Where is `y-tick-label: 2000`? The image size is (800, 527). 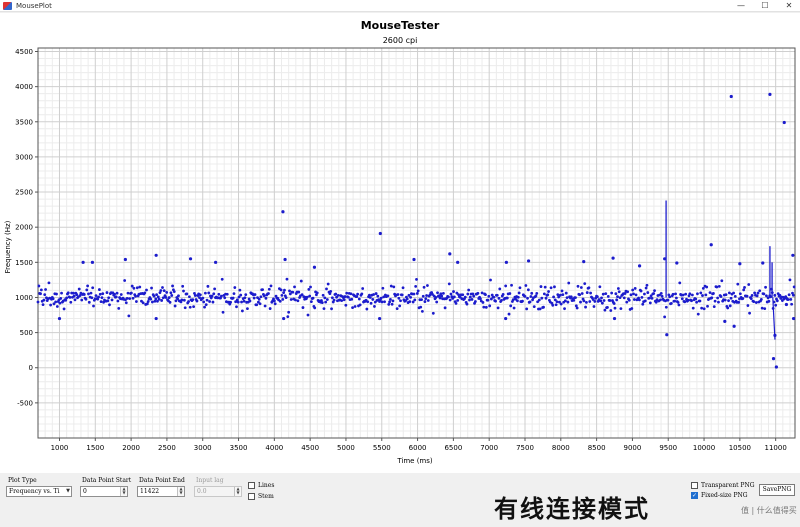
y-tick-label: 2000 is located at coordinates (24, 228).